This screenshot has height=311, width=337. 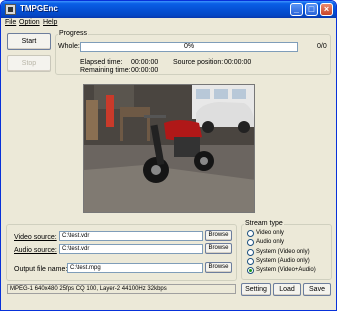 What do you see at coordinates (238, 62) in the screenshot?
I see `source-position-value: 00:00:00` at bounding box center [238, 62].